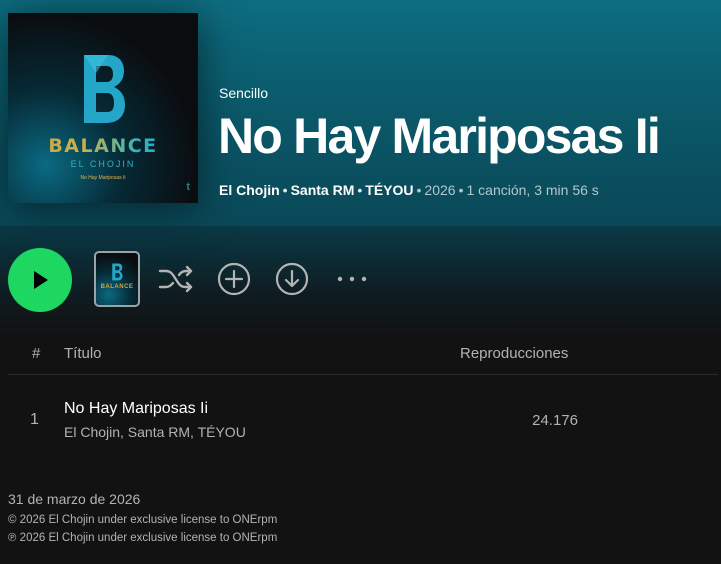 The height and width of the screenshot is (564, 721). What do you see at coordinates (188, 187) in the screenshot?
I see `cover-corner-mark: t` at bounding box center [188, 187].